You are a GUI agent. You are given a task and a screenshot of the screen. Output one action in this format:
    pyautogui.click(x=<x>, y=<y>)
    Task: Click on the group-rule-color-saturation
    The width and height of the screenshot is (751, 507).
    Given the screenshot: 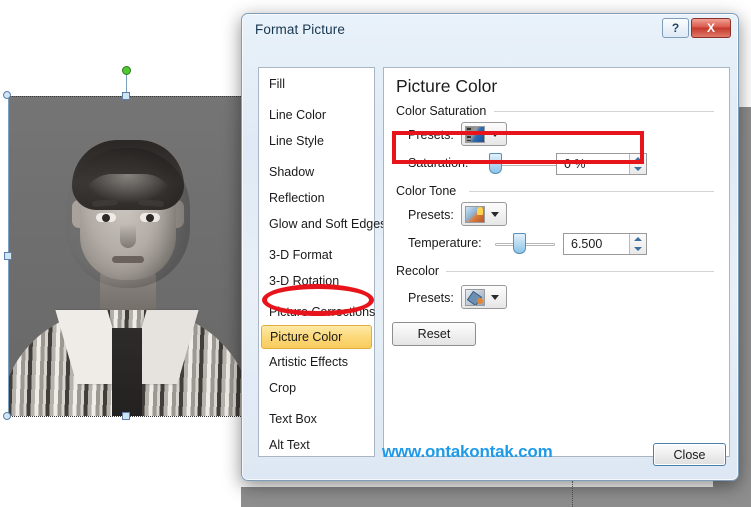 What is the action you would take?
    pyautogui.click(x=604, y=111)
    